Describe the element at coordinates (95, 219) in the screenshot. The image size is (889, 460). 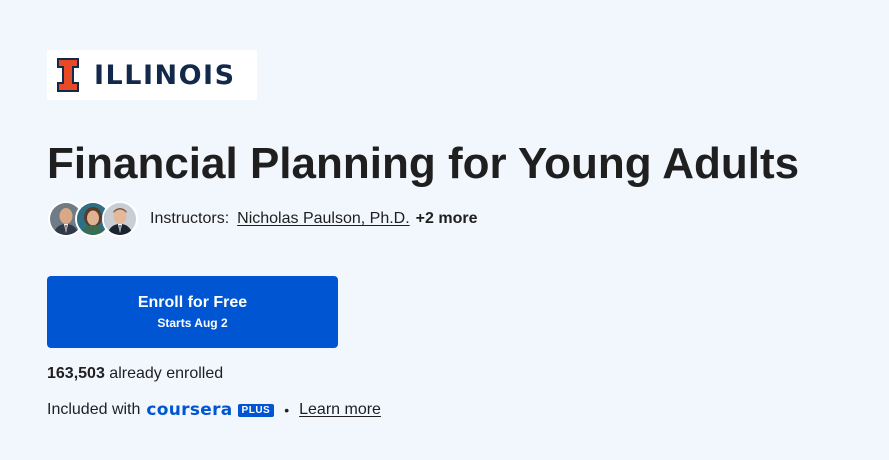
I see `instructor-avatars` at that location.